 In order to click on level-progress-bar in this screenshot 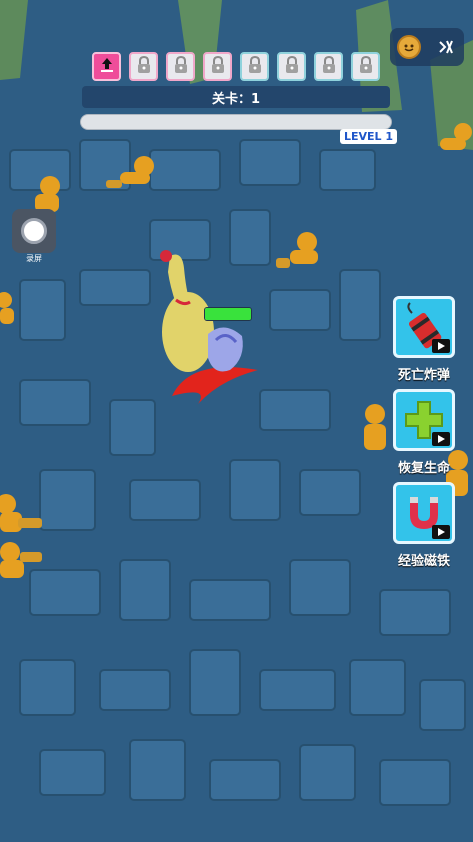, I will do `click(236, 122)`.